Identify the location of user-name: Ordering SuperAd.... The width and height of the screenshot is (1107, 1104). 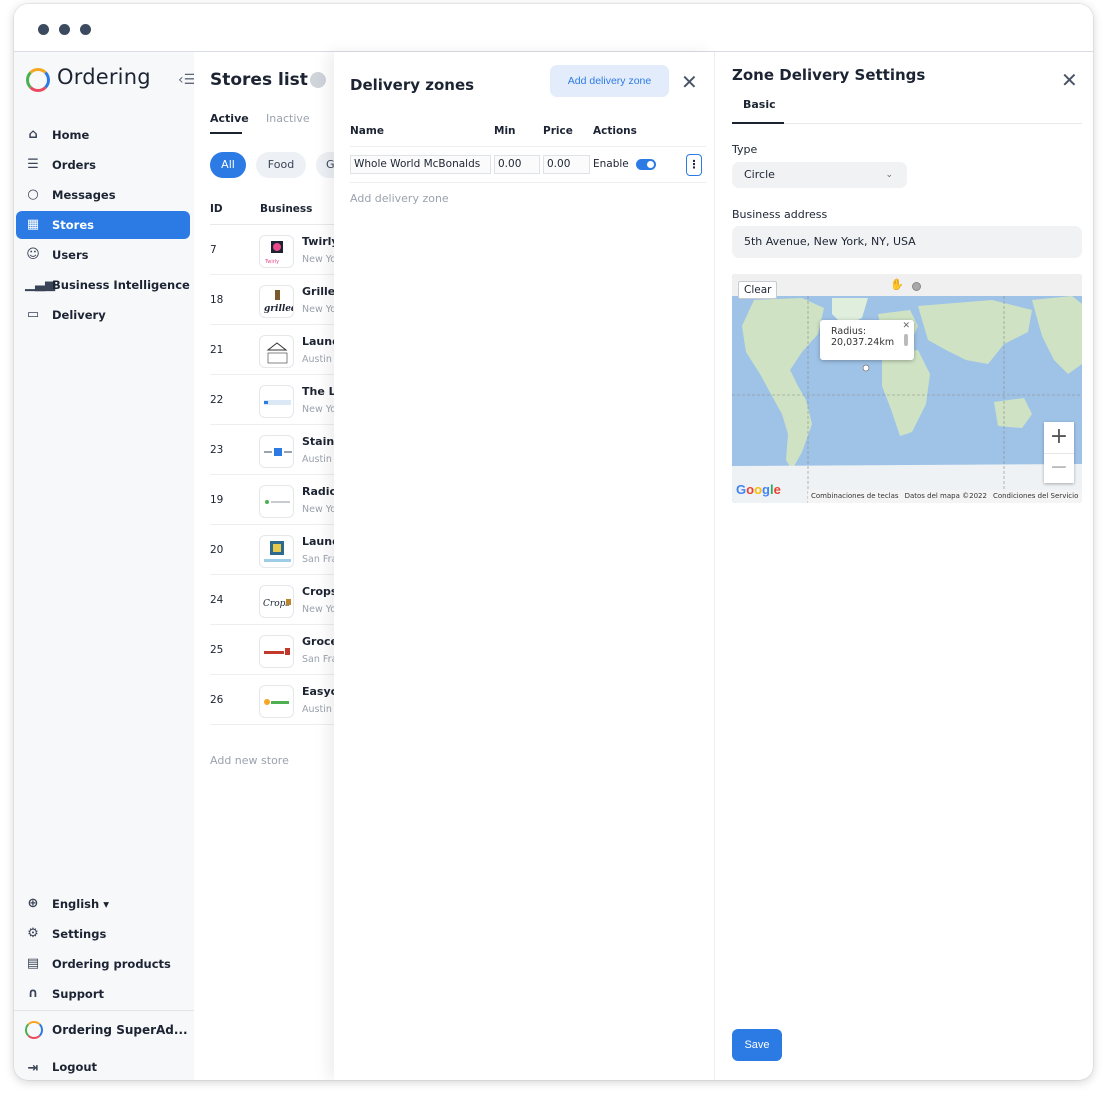
(120, 1030).